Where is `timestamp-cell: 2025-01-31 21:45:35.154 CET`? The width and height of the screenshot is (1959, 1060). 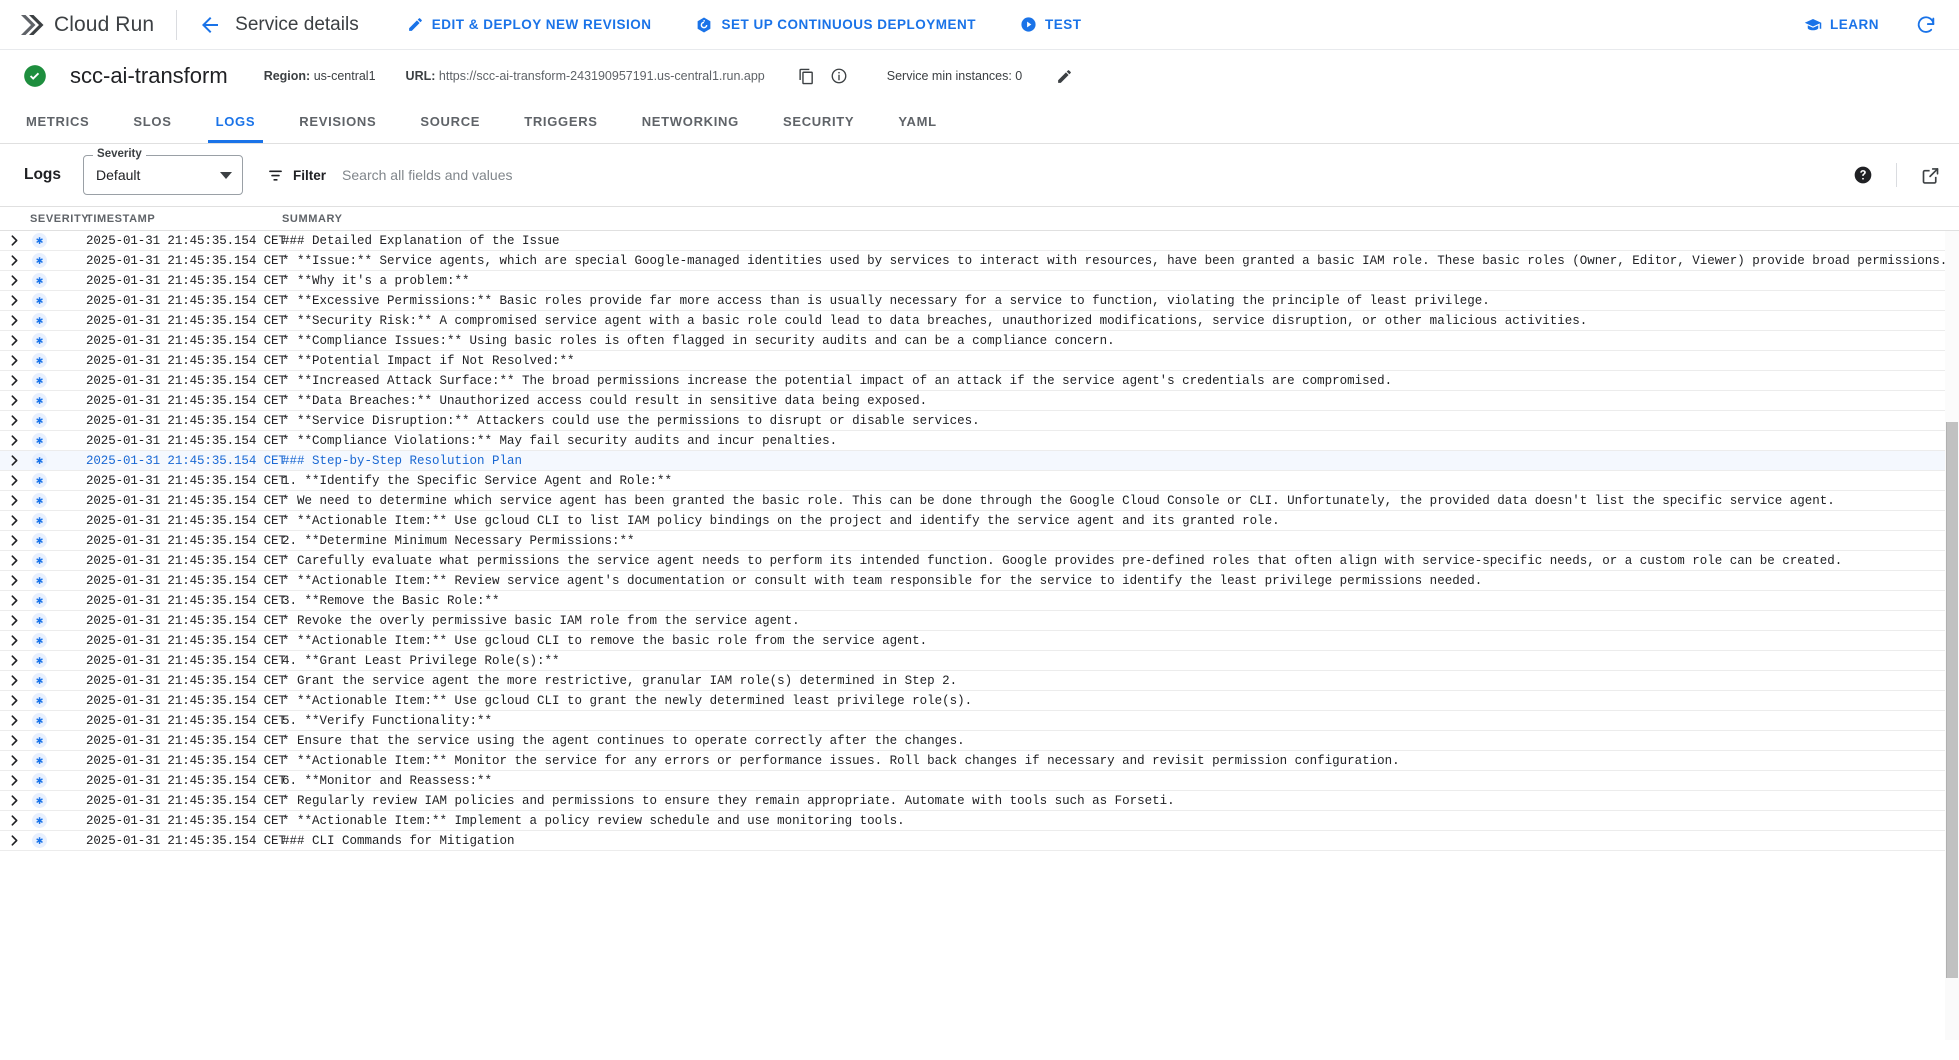 timestamp-cell: 2025-01-31 21:45:35.154 CET is located at coordinates (186, 580).